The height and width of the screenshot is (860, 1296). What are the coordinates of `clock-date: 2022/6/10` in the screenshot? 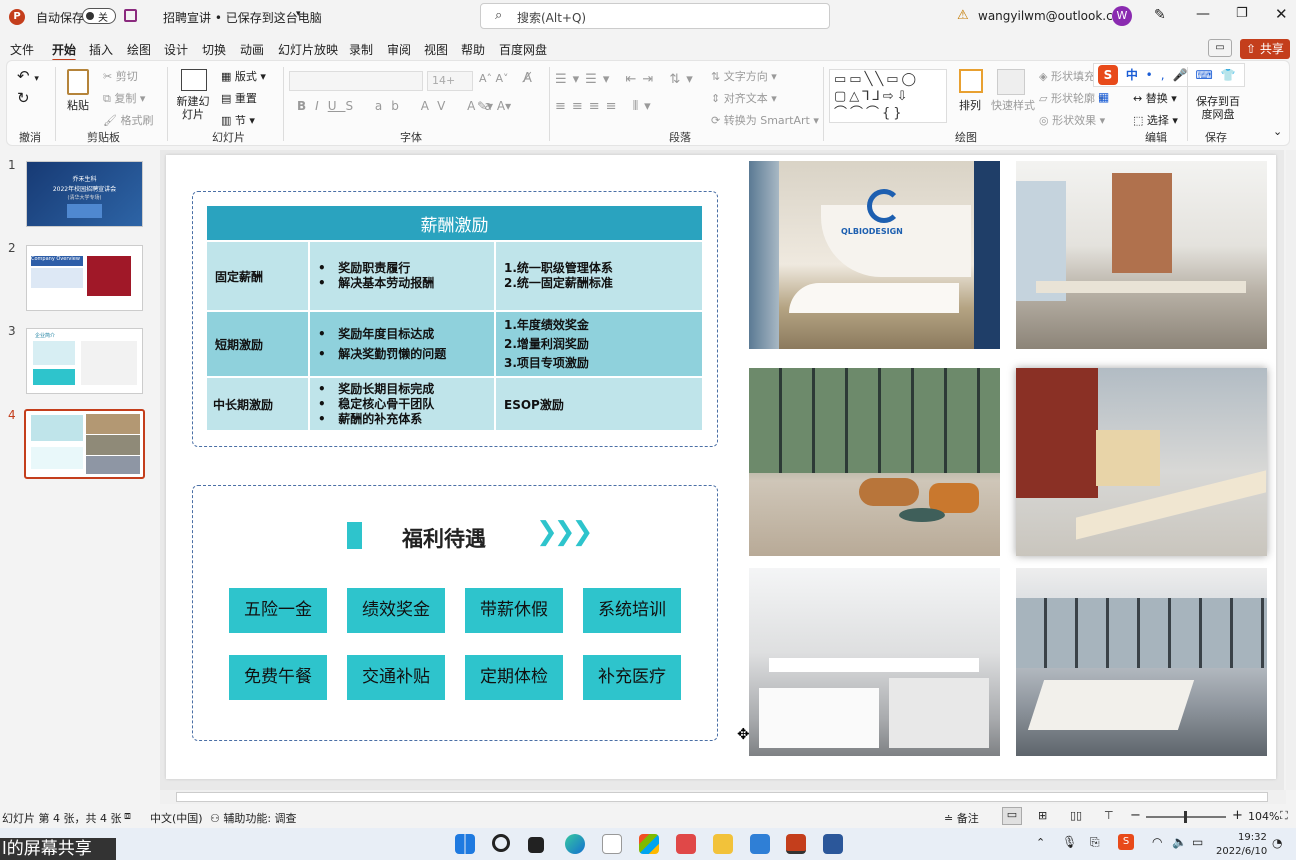 It's located at (1241, 851).